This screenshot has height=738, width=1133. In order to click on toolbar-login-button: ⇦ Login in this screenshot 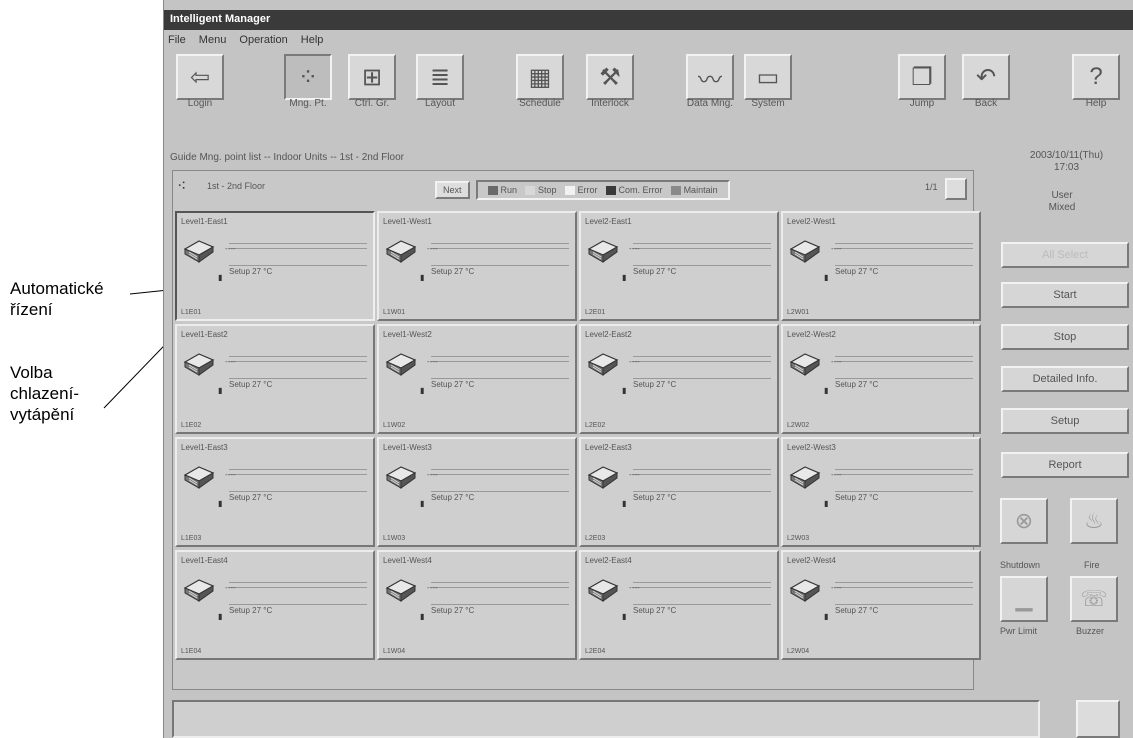, I will do `click(200, 100)`.